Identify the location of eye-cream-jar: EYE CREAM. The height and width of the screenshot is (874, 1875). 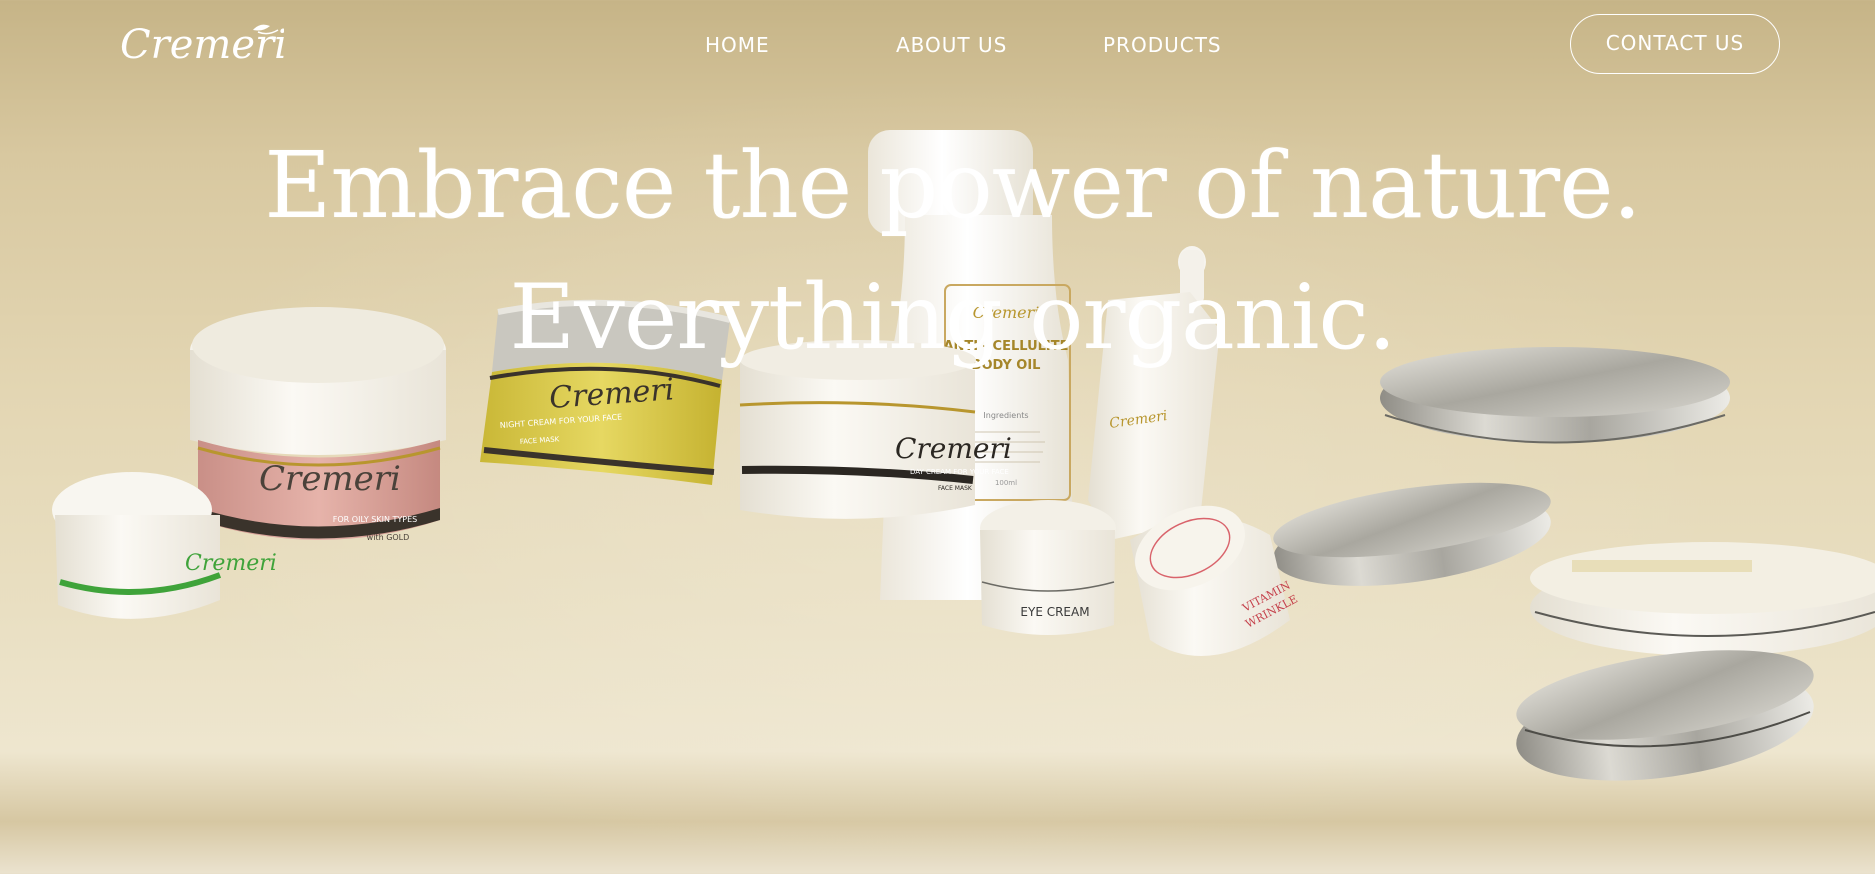
(1048, 567).